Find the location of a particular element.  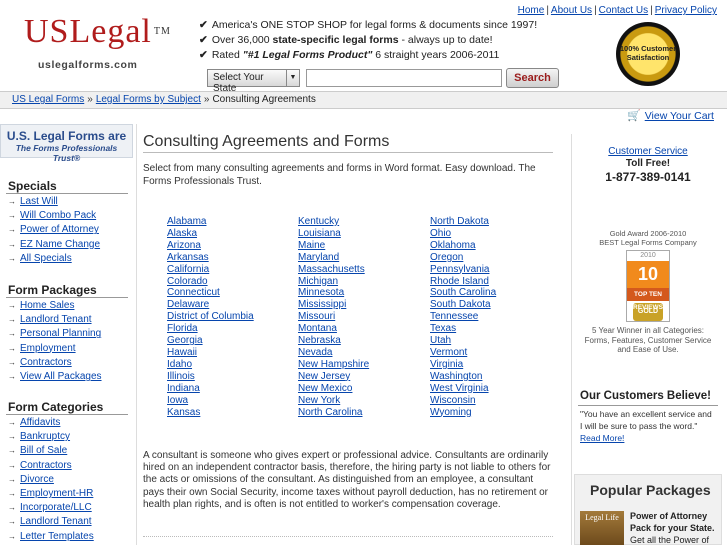

state-link: Georgia is located at coordinates (185, 340).